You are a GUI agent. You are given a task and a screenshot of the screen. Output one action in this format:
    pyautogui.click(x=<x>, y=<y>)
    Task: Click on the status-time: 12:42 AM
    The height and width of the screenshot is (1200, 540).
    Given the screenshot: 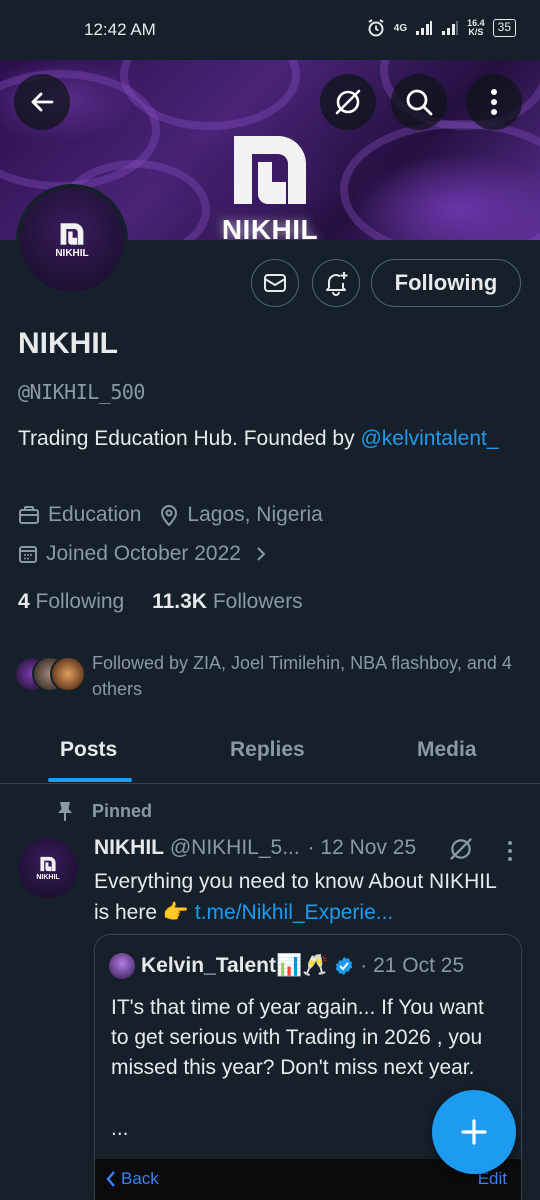 What is the action you would take?
    pyautogui.click(x=120, y=29)
    